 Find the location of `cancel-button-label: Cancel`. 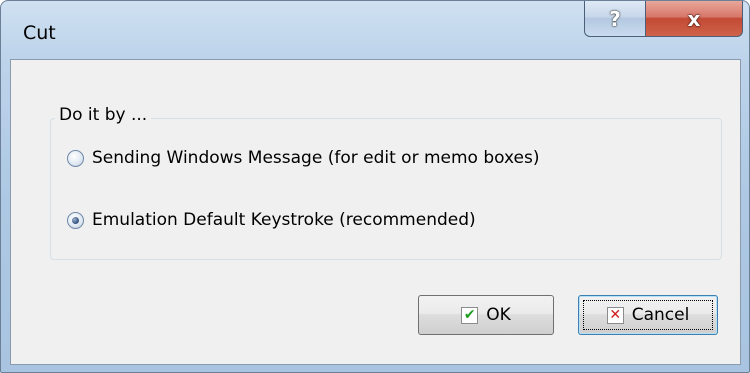

cancel-button-label: Cancel is located at coordinates (660, 315).